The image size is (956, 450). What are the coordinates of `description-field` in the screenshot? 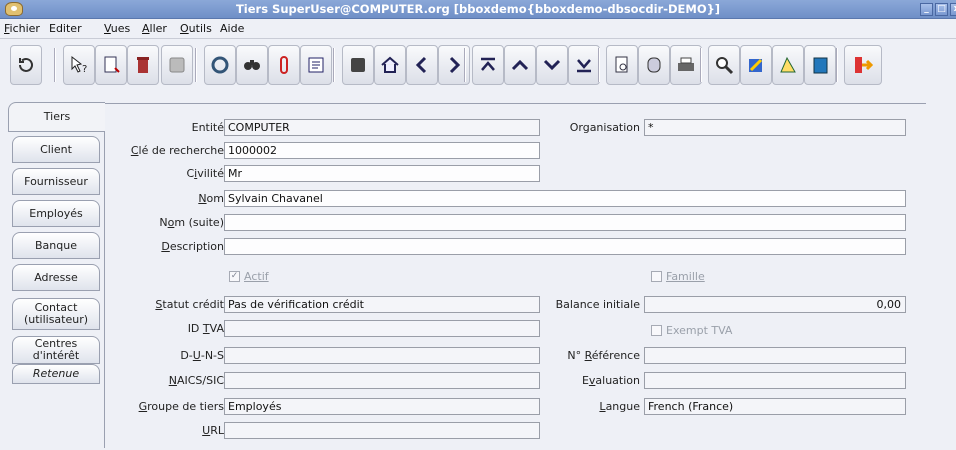 It's located at (565, 246).